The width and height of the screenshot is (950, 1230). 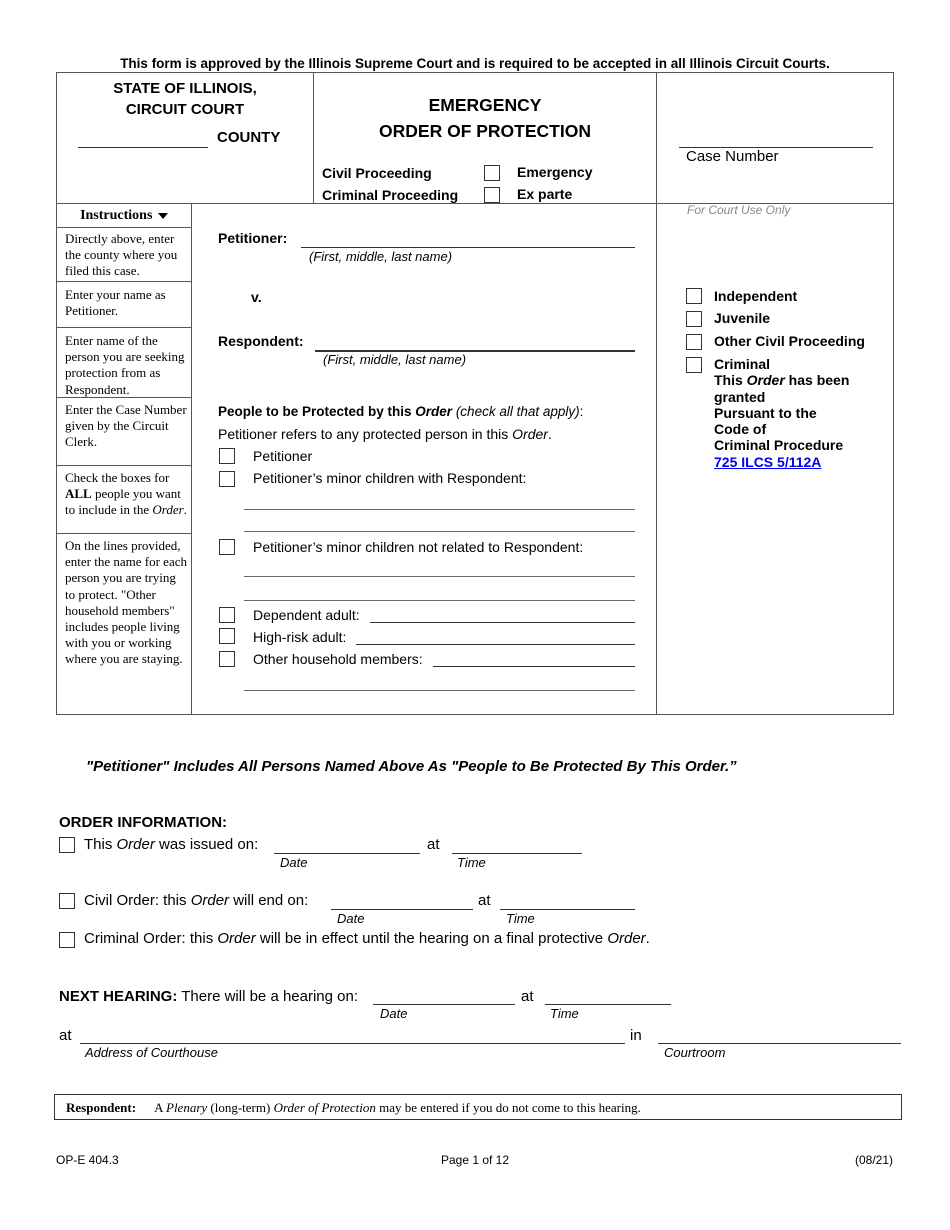 I want to click on criminal-label: Criminal, so click(x=742, y=364).